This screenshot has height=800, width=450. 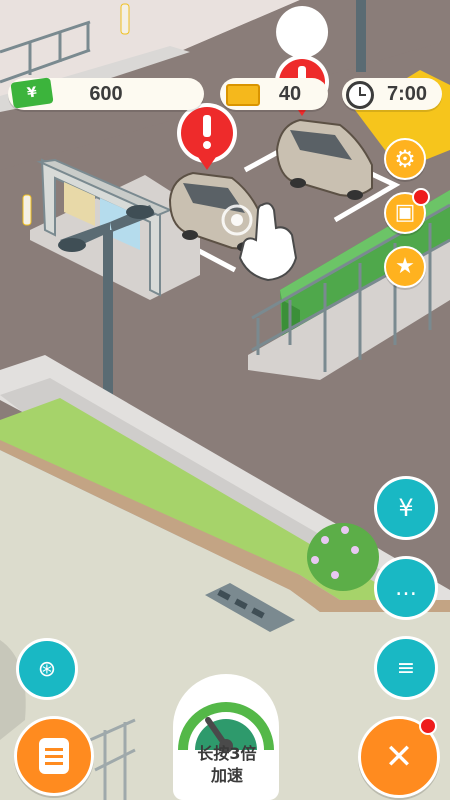 I want to click on menu-button, so click(x=54, y=756).